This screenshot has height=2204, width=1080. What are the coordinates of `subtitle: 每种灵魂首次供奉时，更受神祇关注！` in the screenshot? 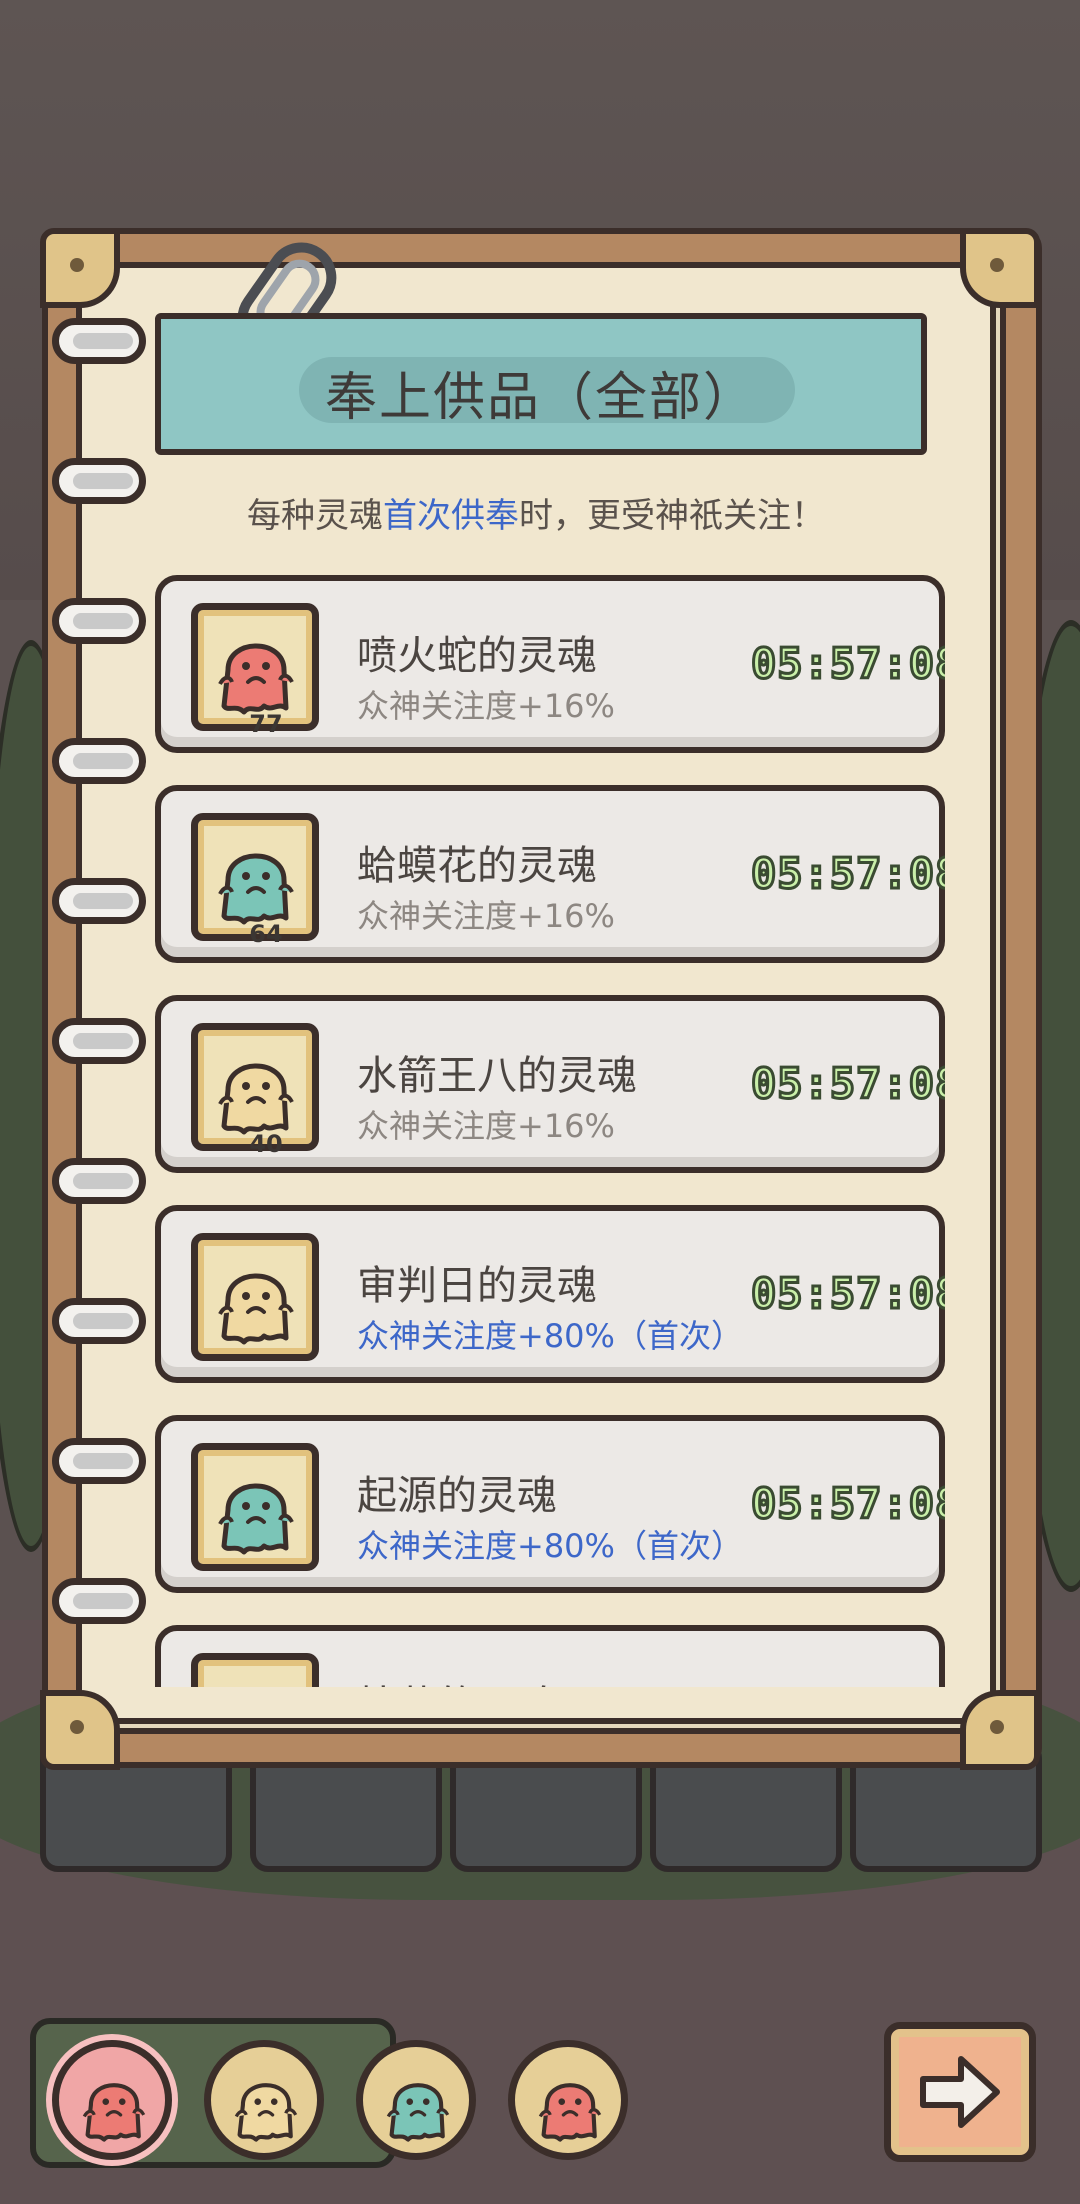 It's located at (536, 512).